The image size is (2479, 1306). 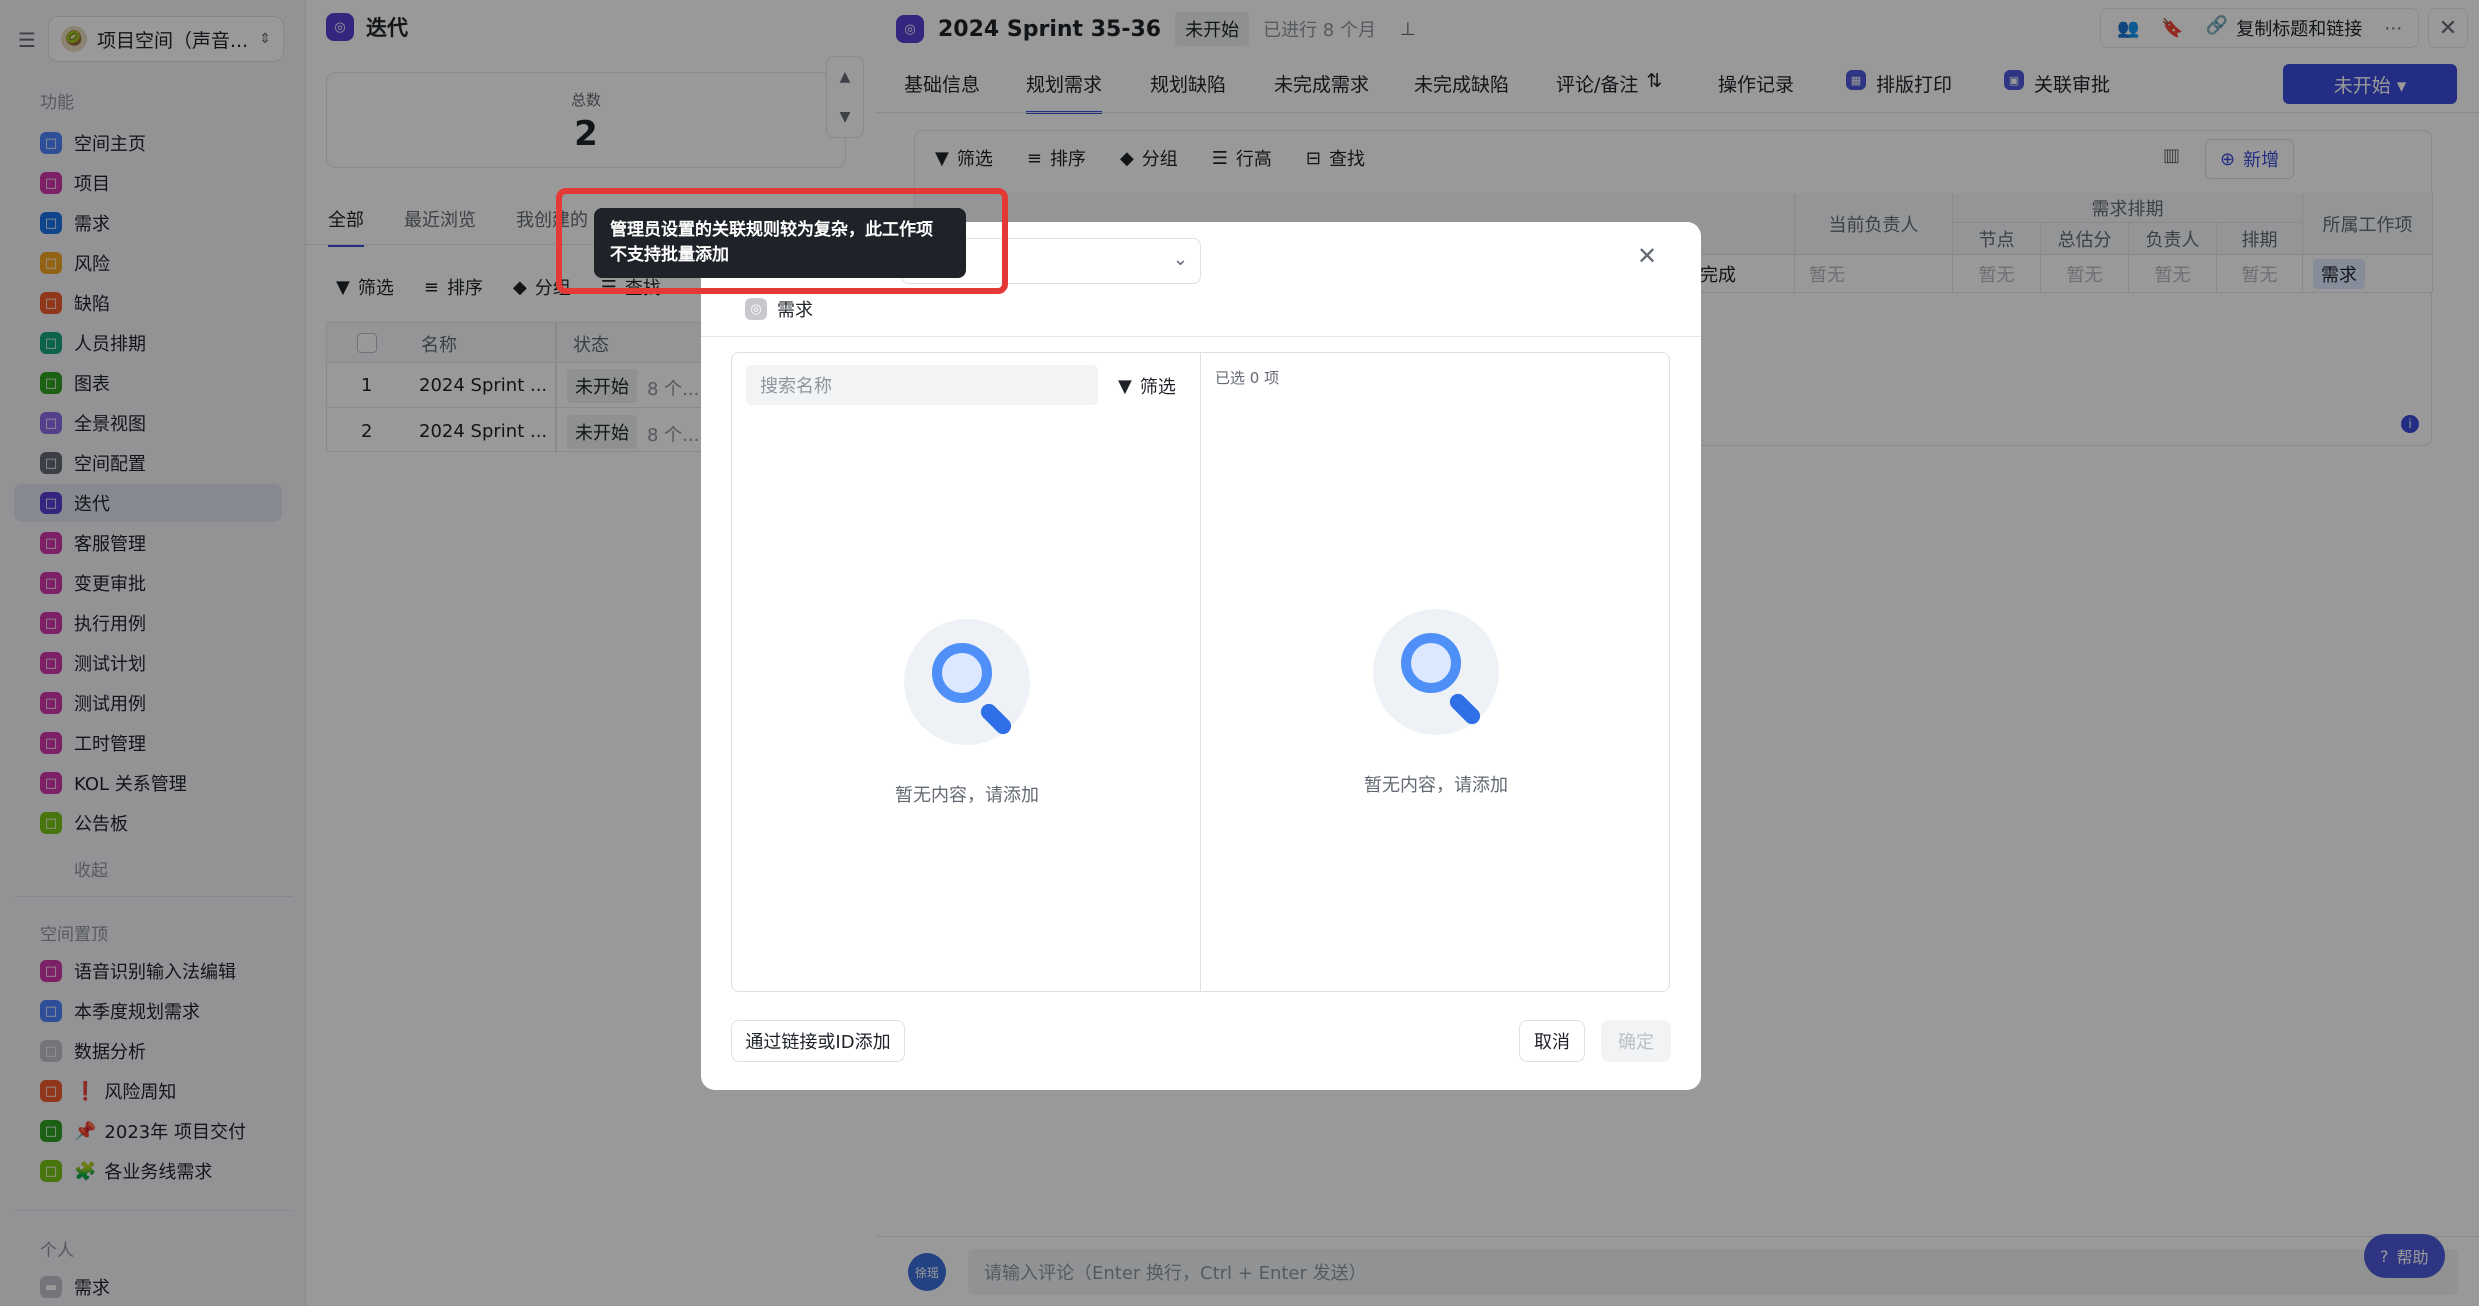 I want to click on search-input: 搜索名称, so click(x=922, y=385).